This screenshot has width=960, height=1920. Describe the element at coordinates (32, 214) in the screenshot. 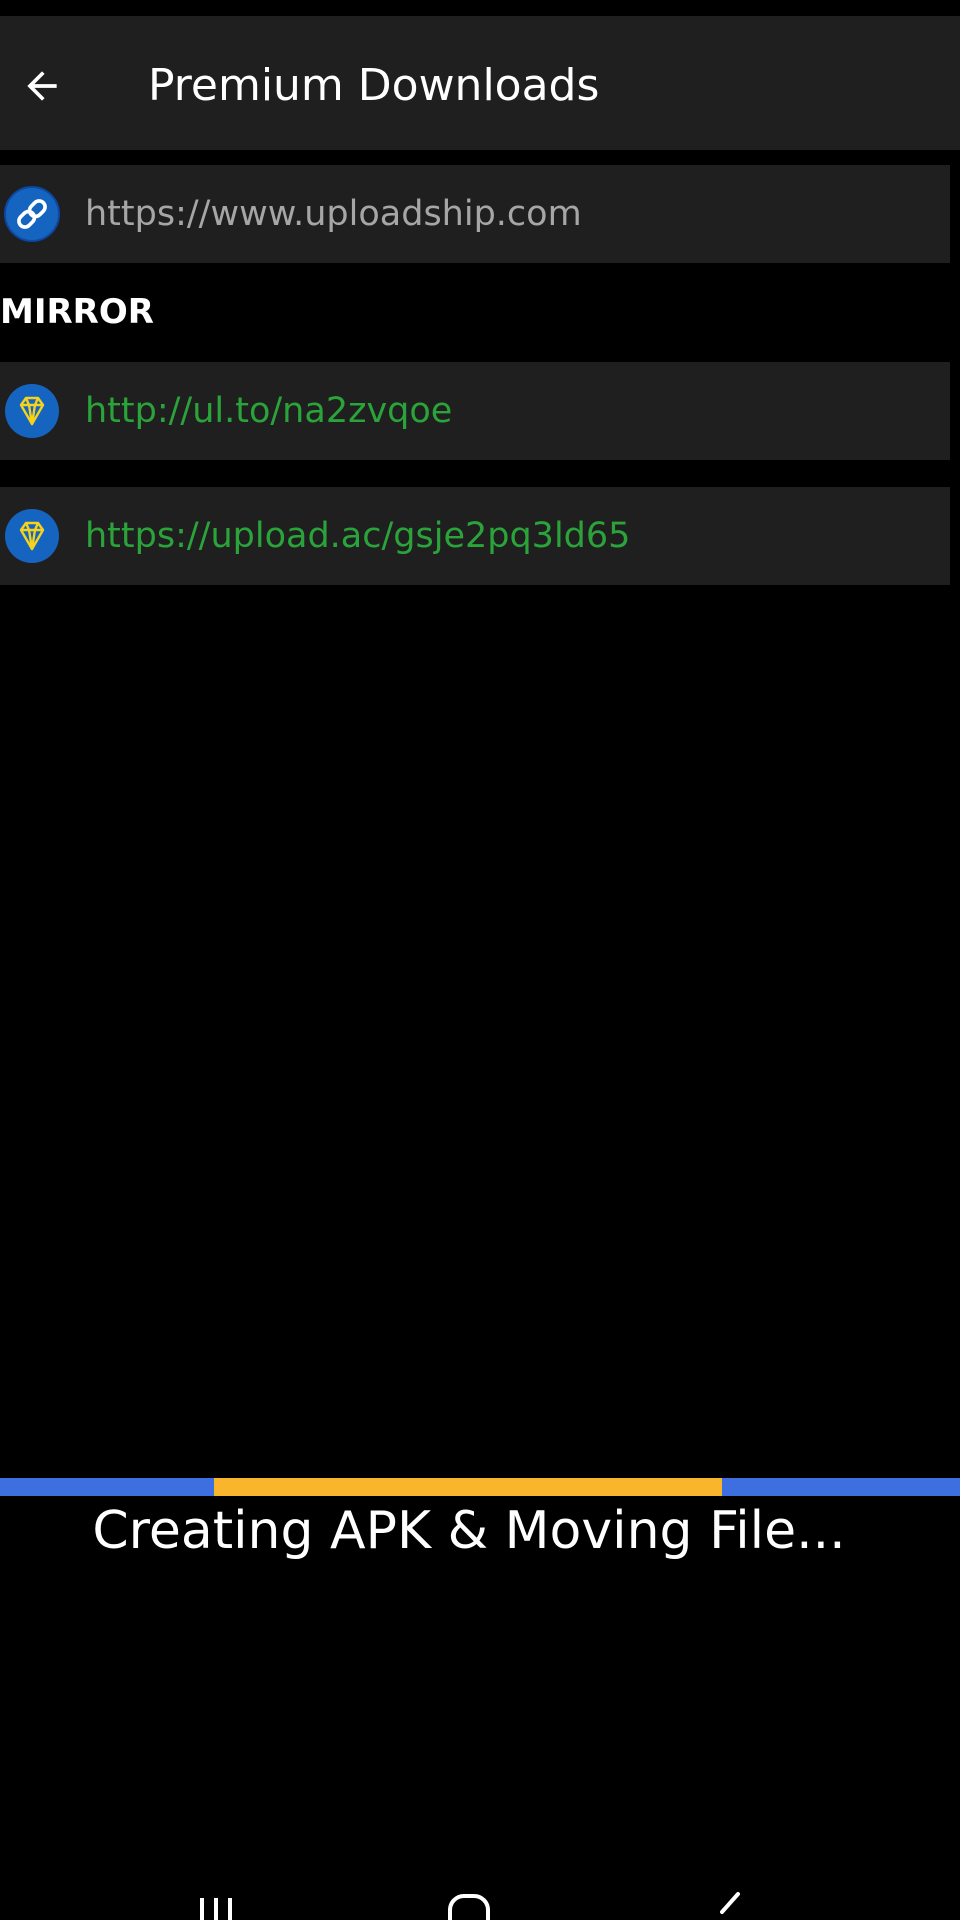

I see `link-icon` at that location.